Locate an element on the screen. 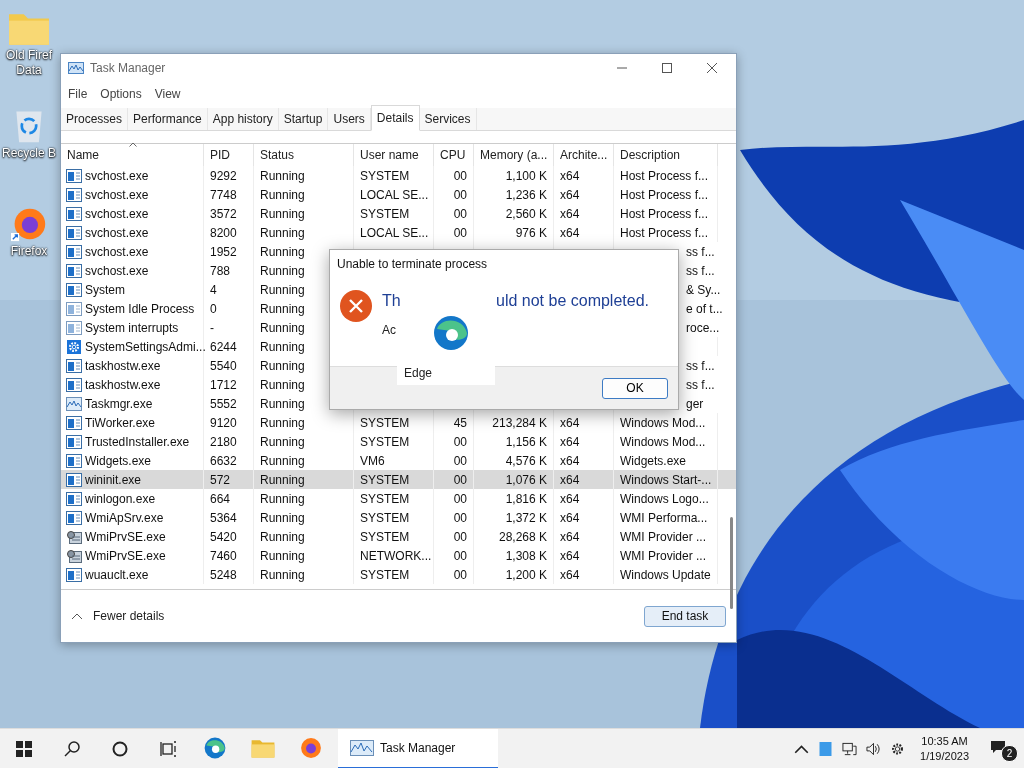  scrollbar-thumb is located at coordinates (731, 563).